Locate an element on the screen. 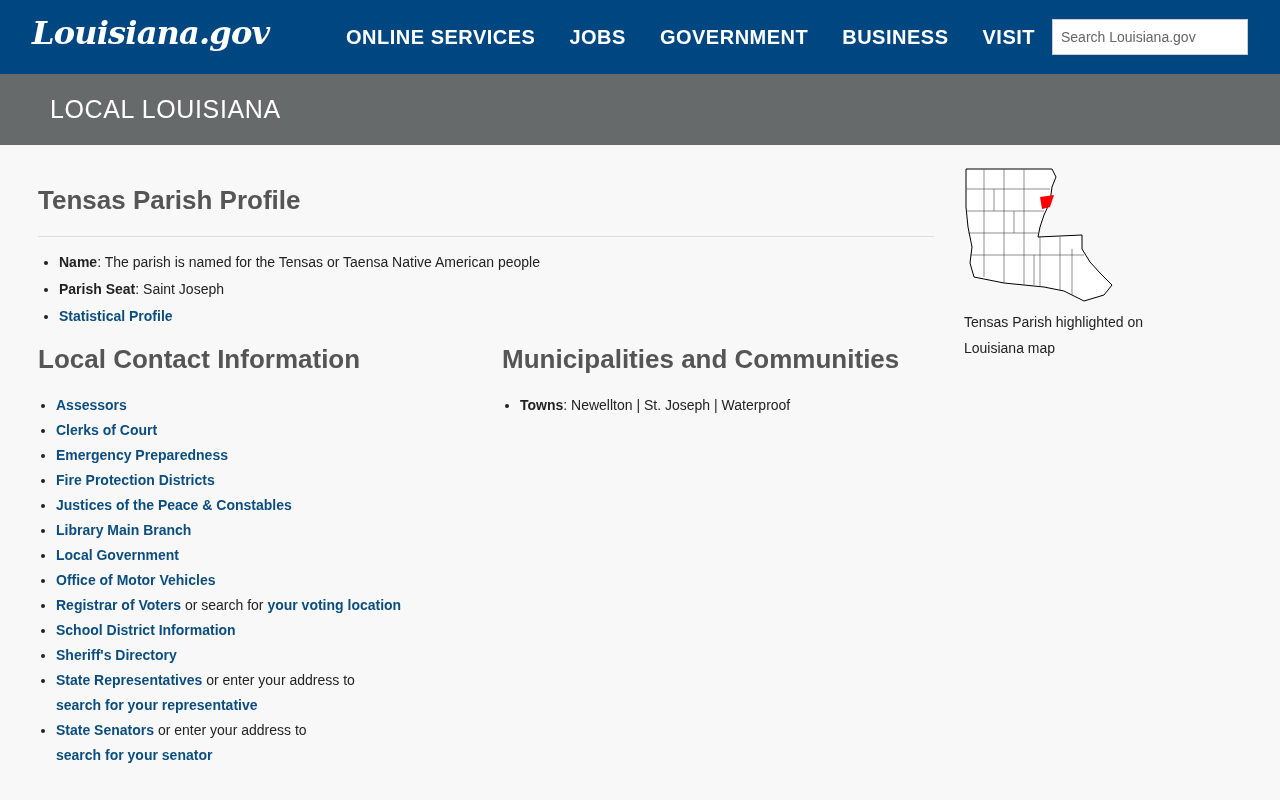 The image size is (1280, 800). towns-text: Towns: Newellton | St. Joseph | Waterproof is located at coordinates (655, 405).